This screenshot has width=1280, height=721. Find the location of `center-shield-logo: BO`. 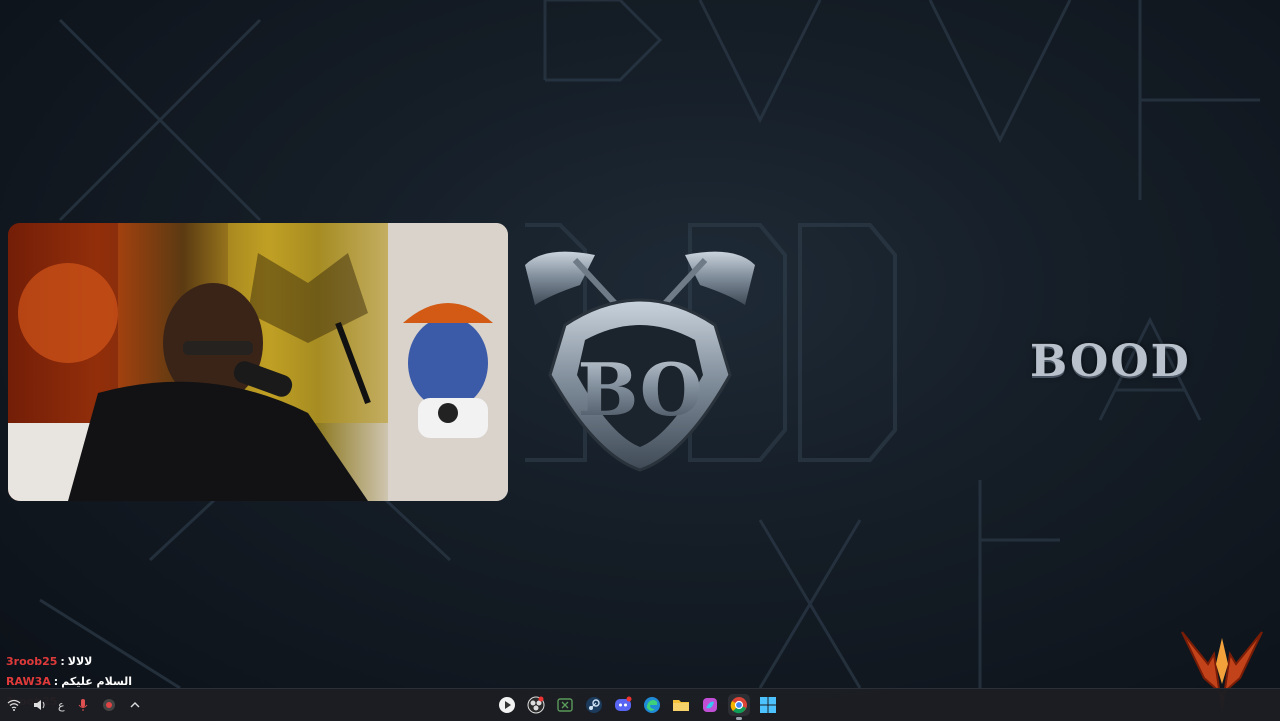

center-shield-logo: BO is located at coordinates (640, 361).